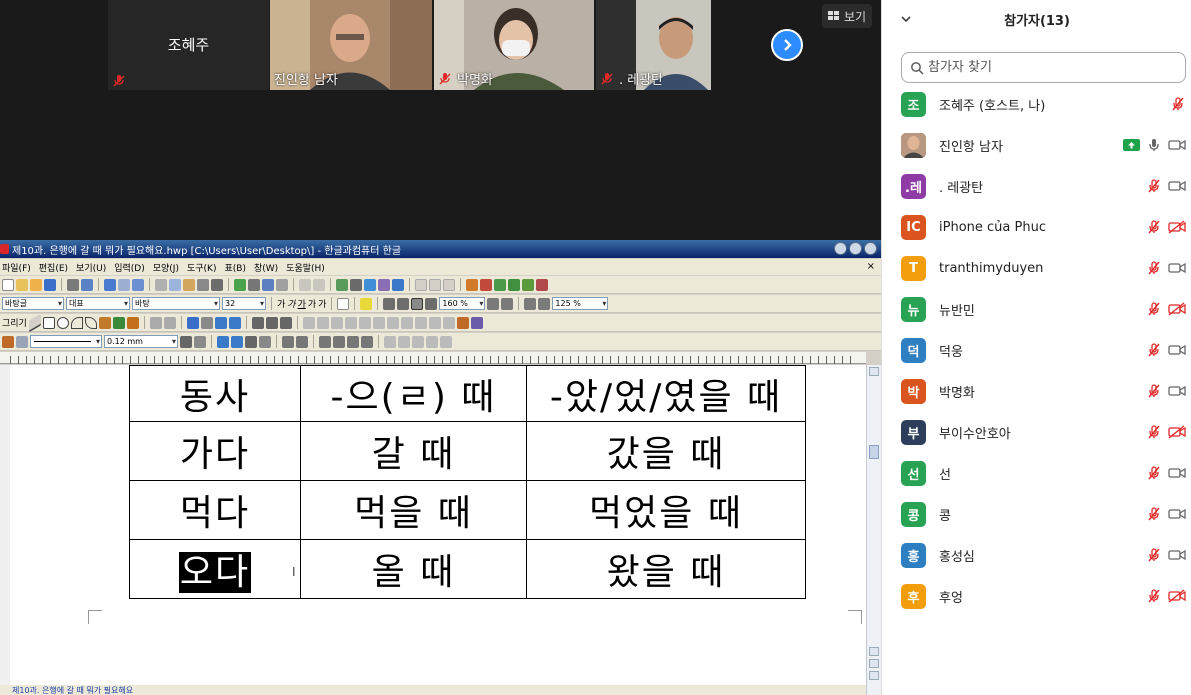 The width and height of the screenshot is (1191, 695). I want to click on video-tile-2: 진인항 남자, so click(351, 45).